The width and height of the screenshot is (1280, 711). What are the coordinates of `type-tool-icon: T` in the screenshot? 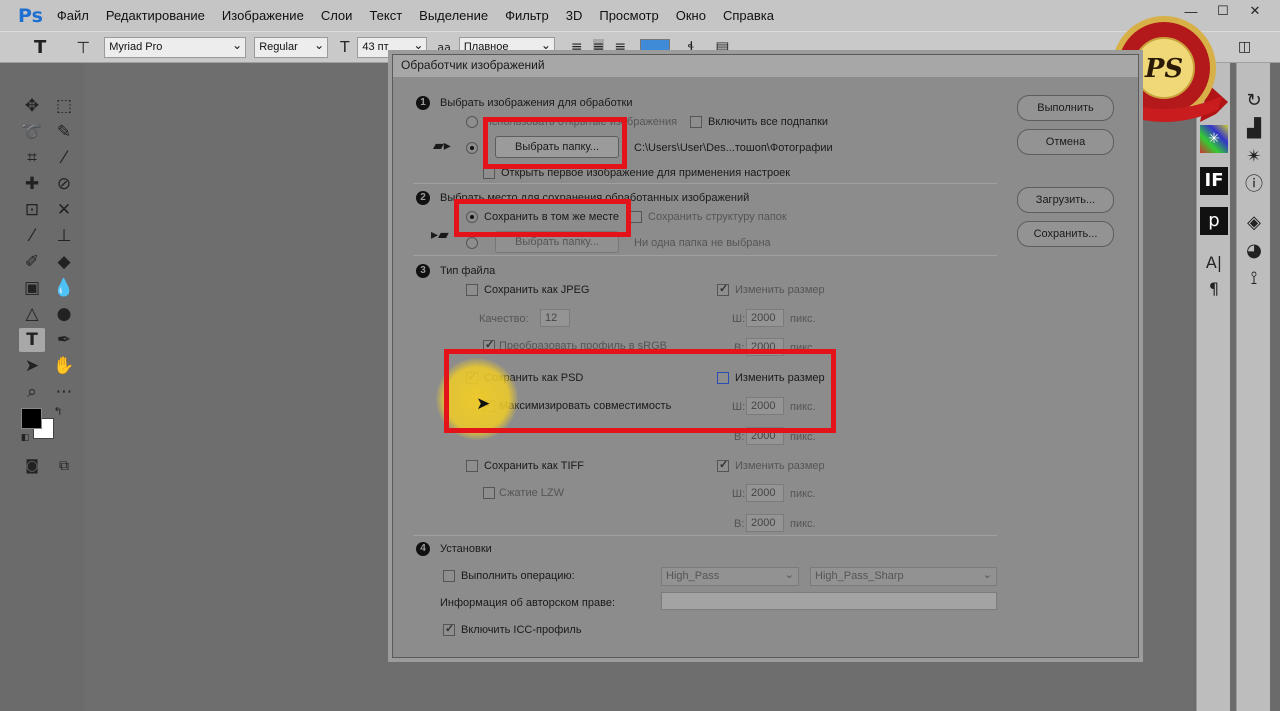 It's located at (40, 47).